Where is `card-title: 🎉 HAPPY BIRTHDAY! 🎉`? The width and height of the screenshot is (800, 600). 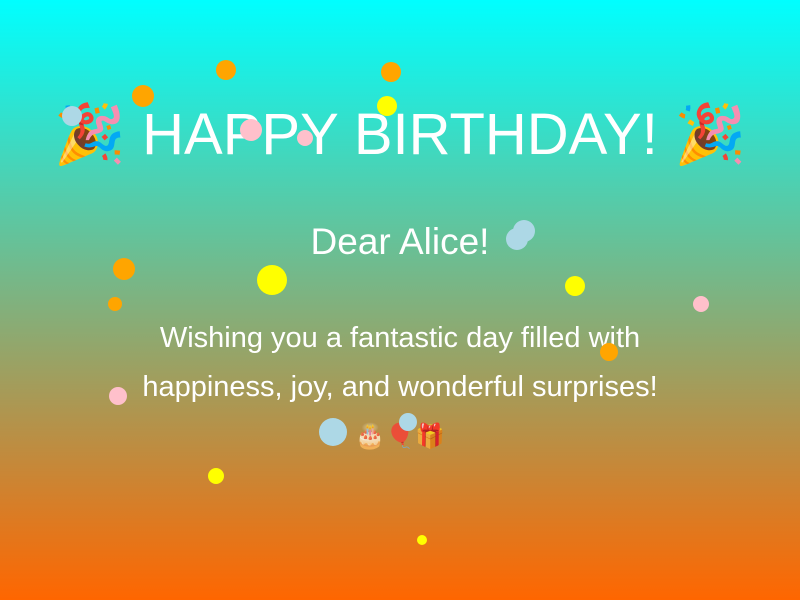
card-title: 🎉 HAPPY BIRTHDAY! 🎉 is located at coordinates (400, 134).